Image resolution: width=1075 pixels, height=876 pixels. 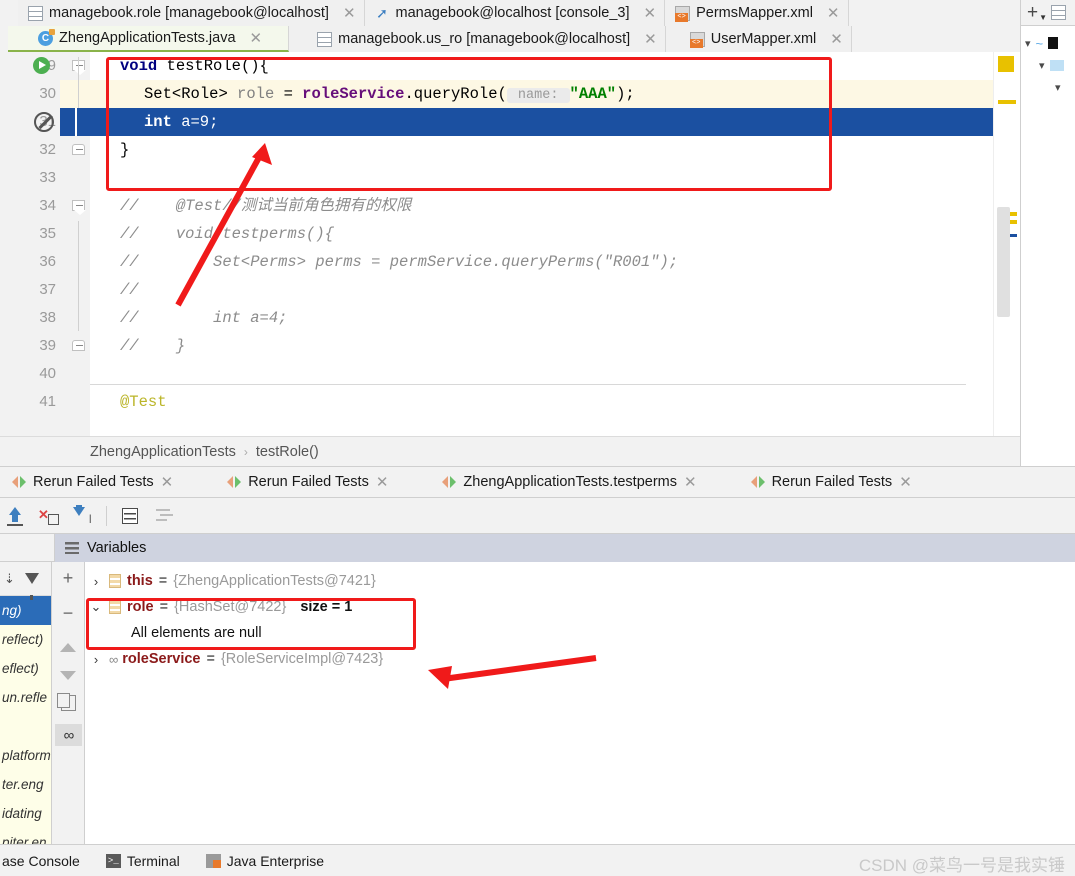 What do you see at coordinates (580, 659) in the screenshot?
I see `variable-row-roleservice: › ∞ roleService = {RoleServiceImpl@7423}` at bounding box center [580, 659].